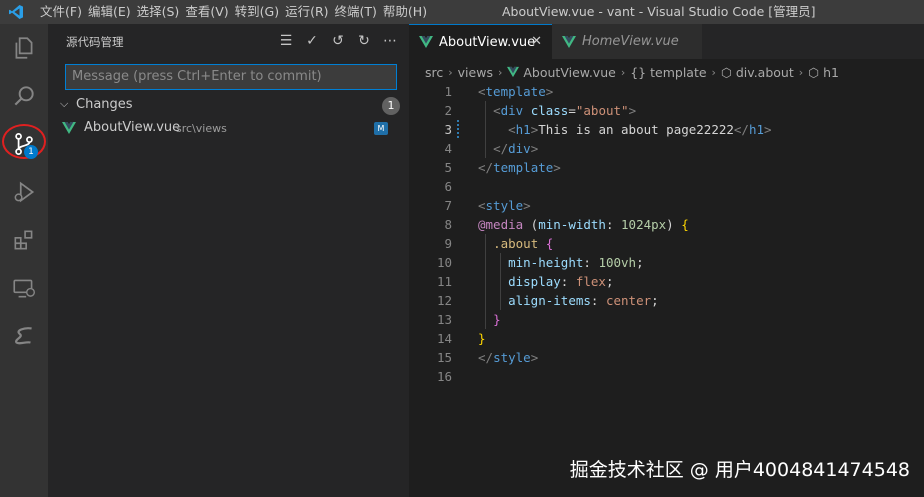 Image resolution: width=924 pixels, height=497 pixels. I want to click on menu-item: 运行(R), so click(309, 12).